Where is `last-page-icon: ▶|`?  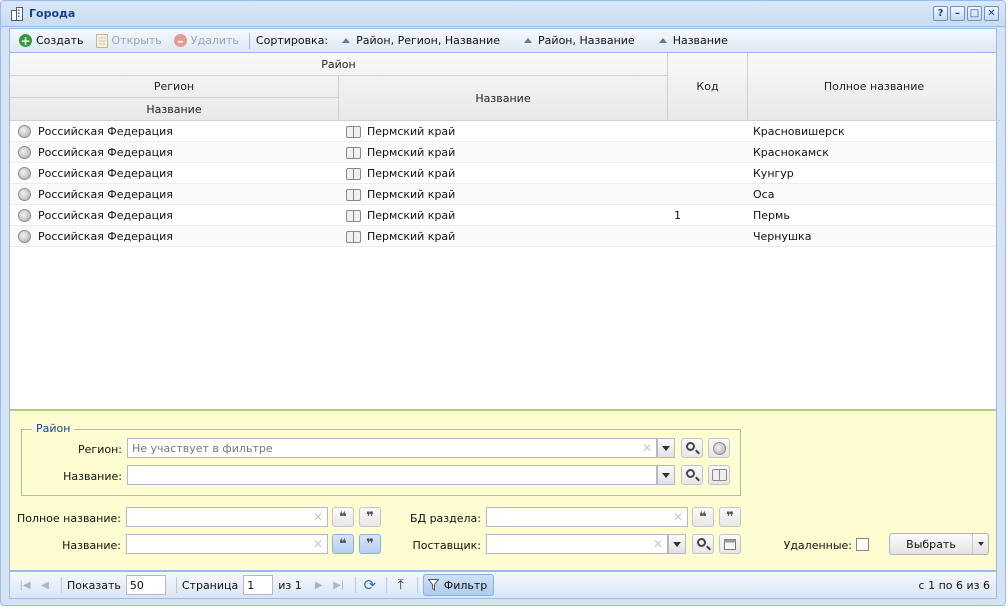 last-page-icon: ▶| is located at coordinates (339, 585).